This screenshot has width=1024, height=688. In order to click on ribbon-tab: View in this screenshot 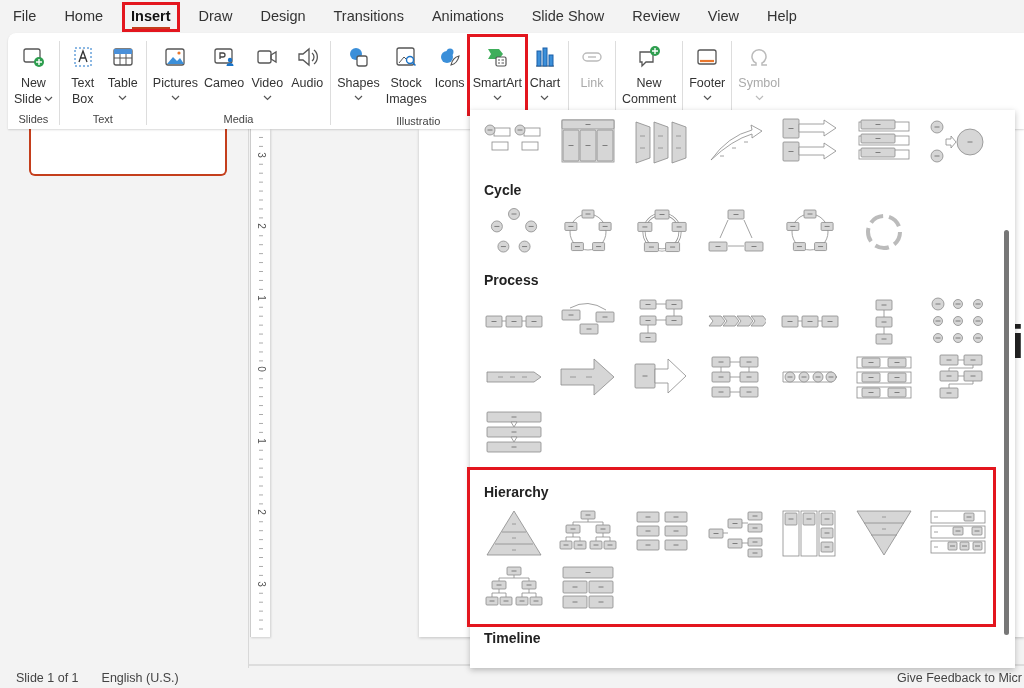, I will do `click(723, 16)`.